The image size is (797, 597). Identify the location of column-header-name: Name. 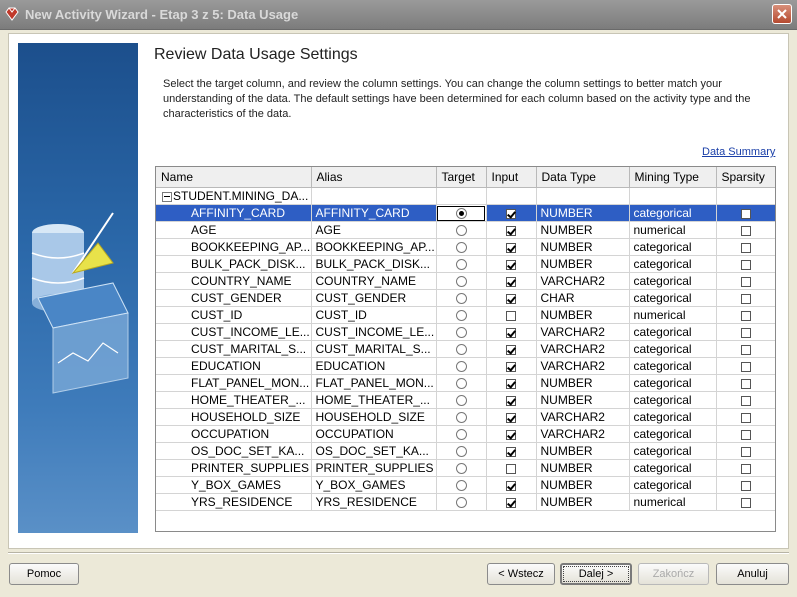
(234, 177).